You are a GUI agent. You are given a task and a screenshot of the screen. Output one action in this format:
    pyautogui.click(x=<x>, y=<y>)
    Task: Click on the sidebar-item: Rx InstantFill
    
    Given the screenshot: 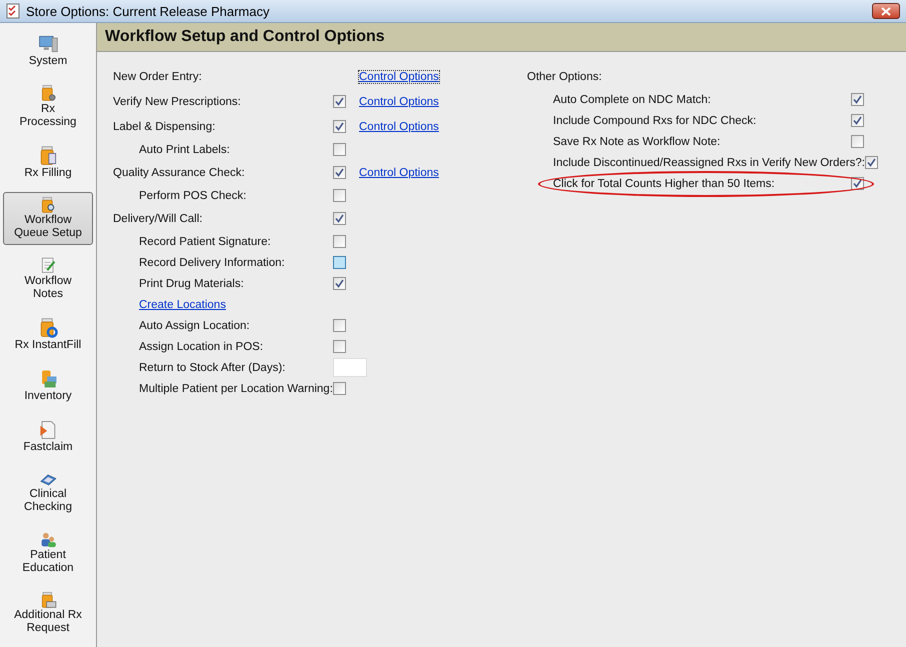 What is the action you would take?
    pyautogui.click(x=48, y=334)
    